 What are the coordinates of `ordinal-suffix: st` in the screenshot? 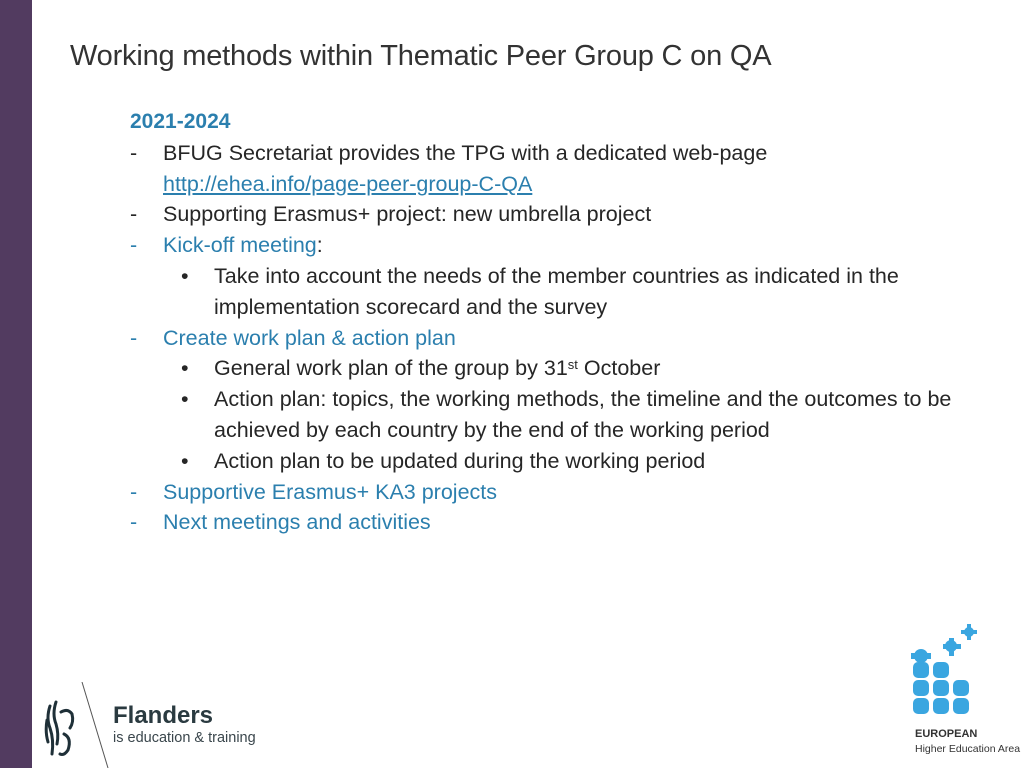 It's located at (572, 365).